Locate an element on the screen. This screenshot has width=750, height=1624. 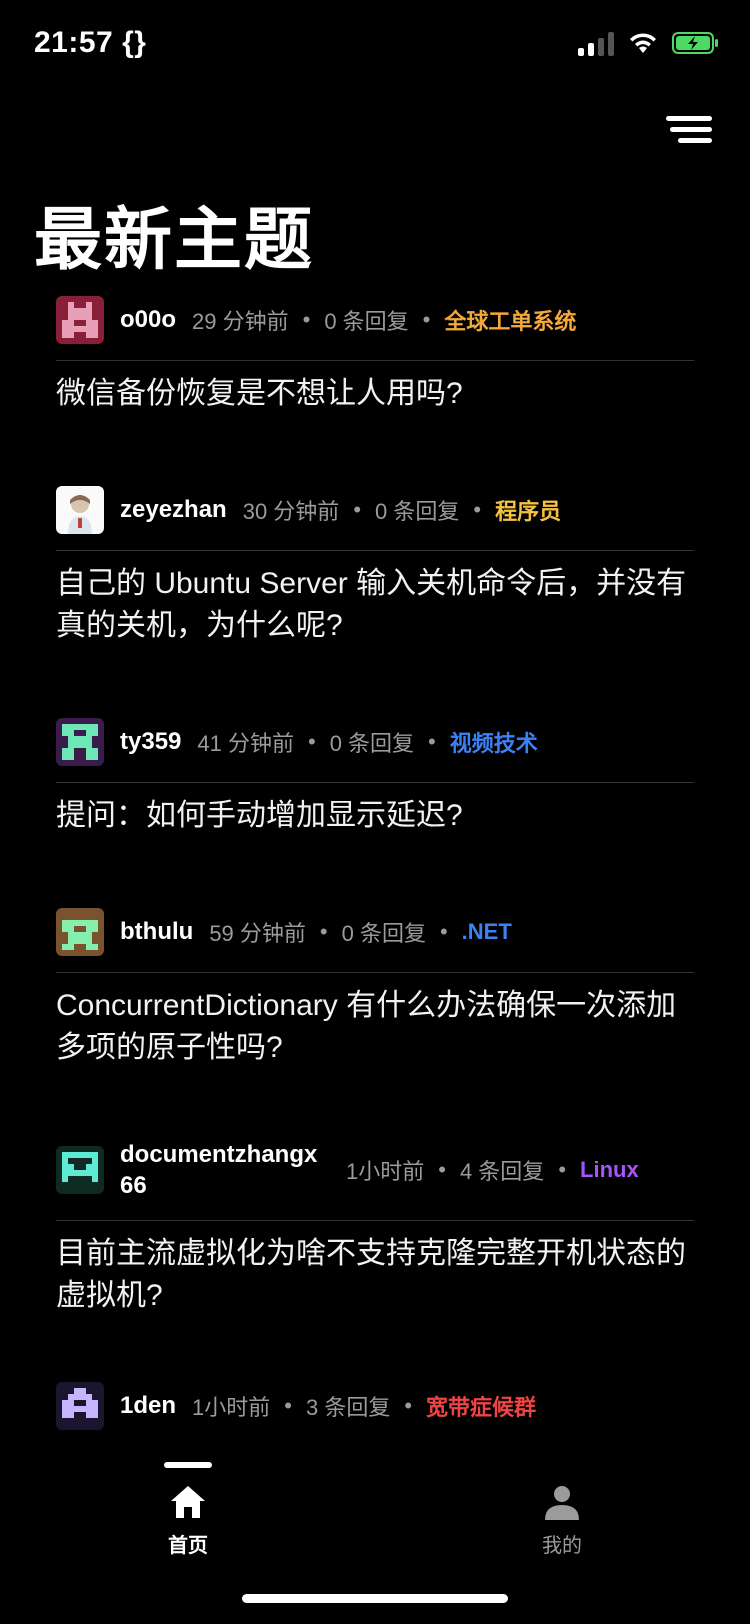
topic-title: ConcurrentDictionary 有什么办法确保一次添加多项的原子性吗? is located at coordinates (375, 1027).